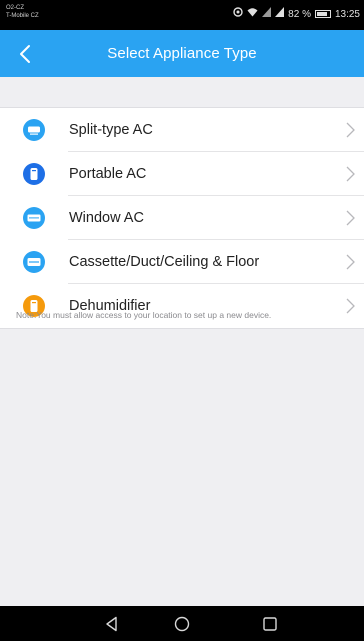 The height and width of the screenshot is (641, 364). I want to click on carrier-info: O2-CZ T-Mobile CZ, so click(22, 12).